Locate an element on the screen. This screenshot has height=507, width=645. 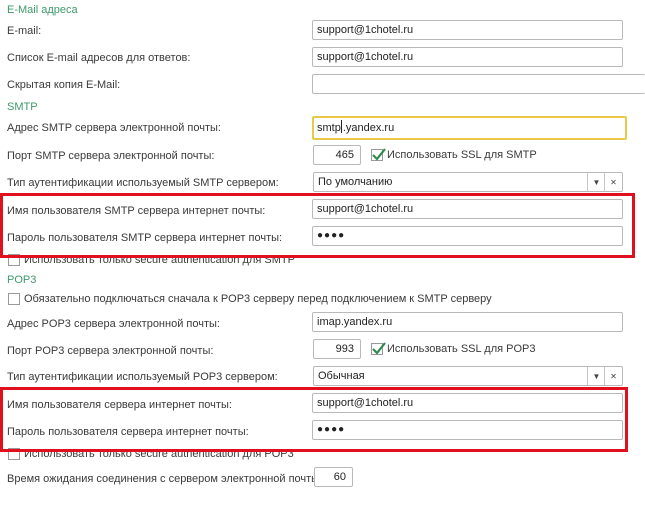
pop3-auth-select: Обычная ▼ ✕ is located at coordinates (468, 376).